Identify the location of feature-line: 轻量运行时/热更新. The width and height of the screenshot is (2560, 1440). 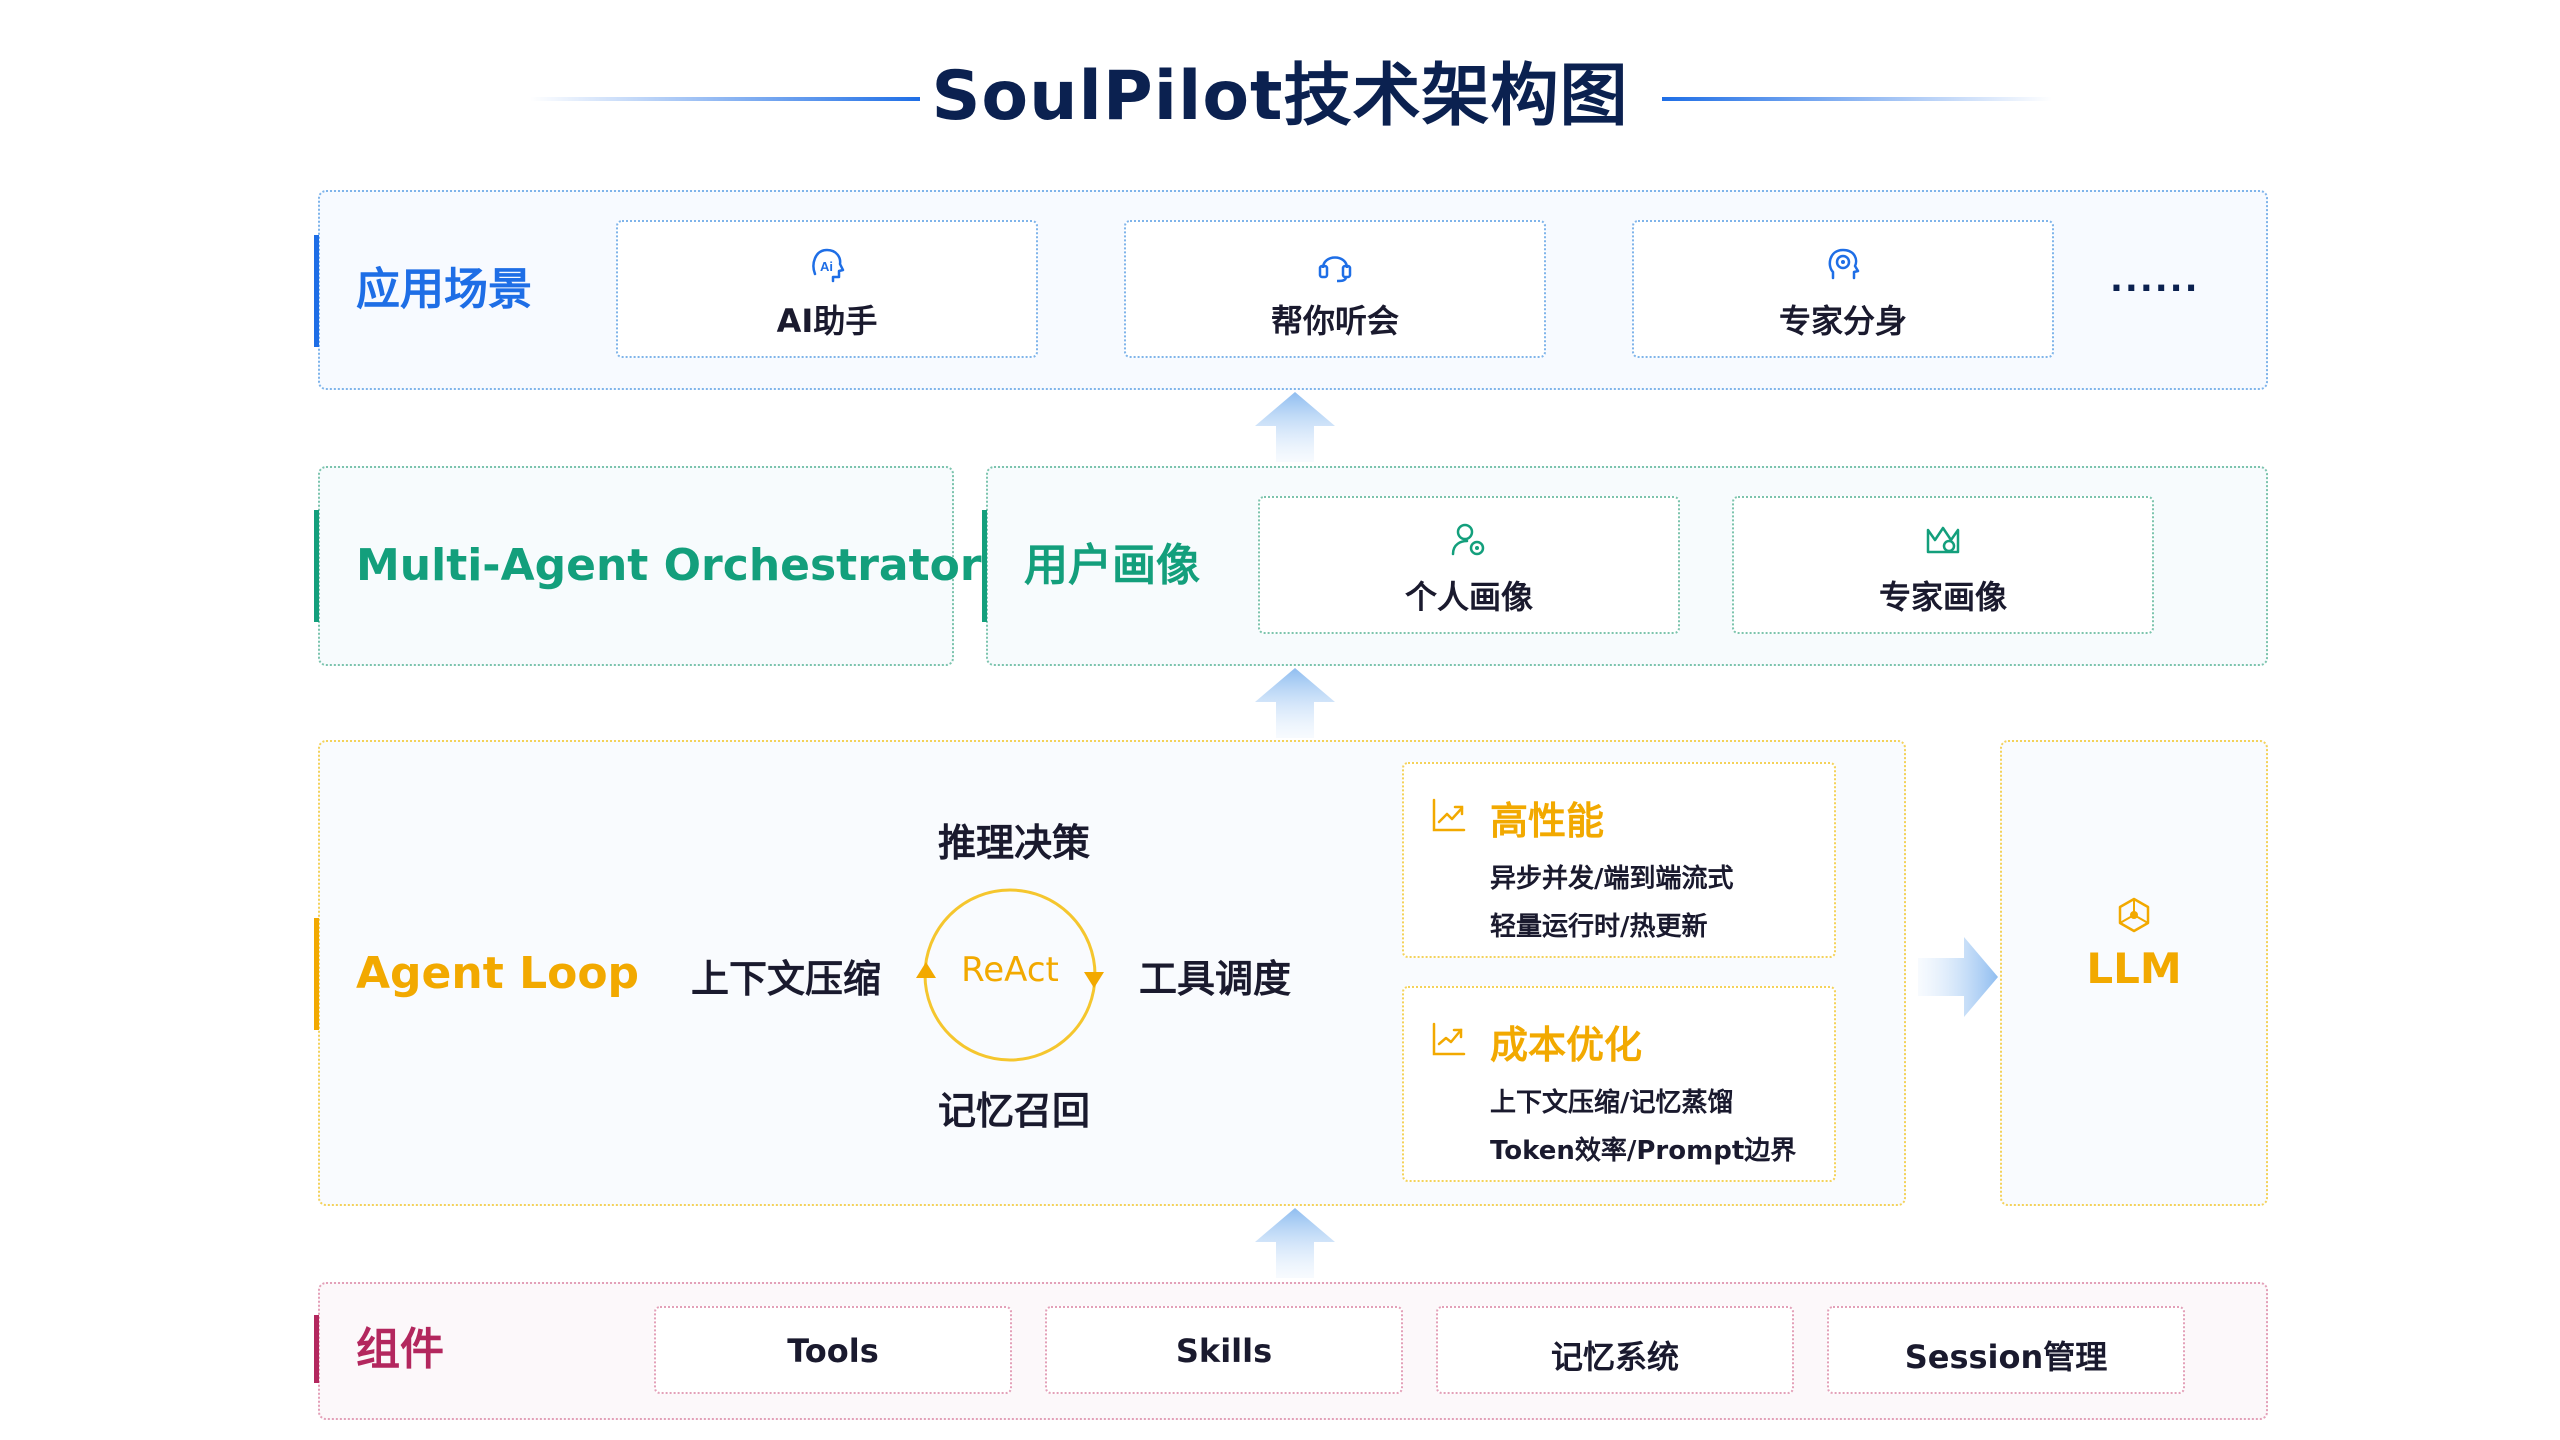
(1599, 927).